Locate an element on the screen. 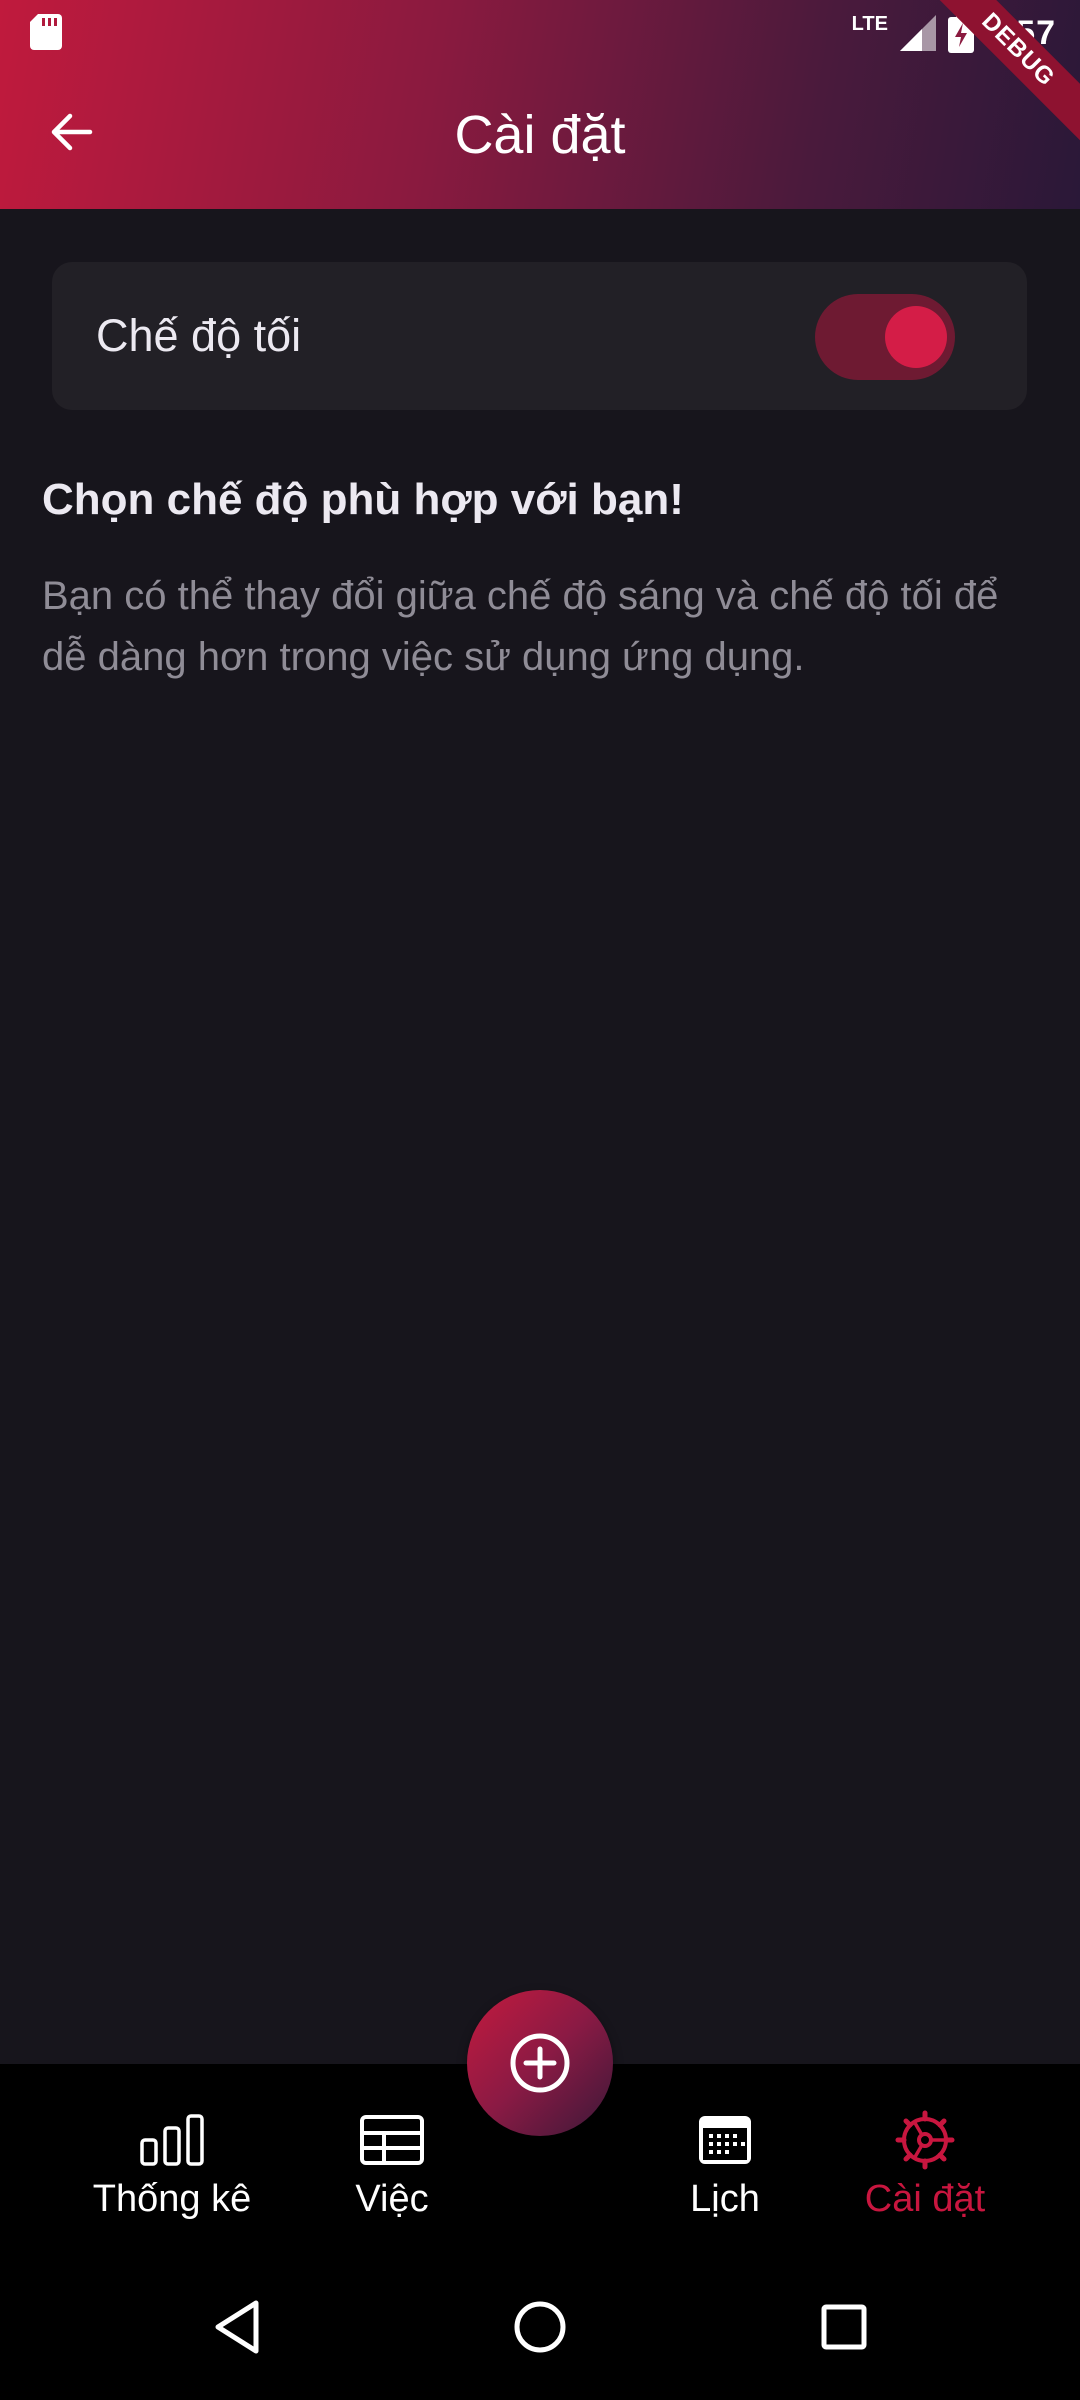 The height and width of the screenshot is (2400, 1080). system-back-button is located at coordinates (236, 2327).